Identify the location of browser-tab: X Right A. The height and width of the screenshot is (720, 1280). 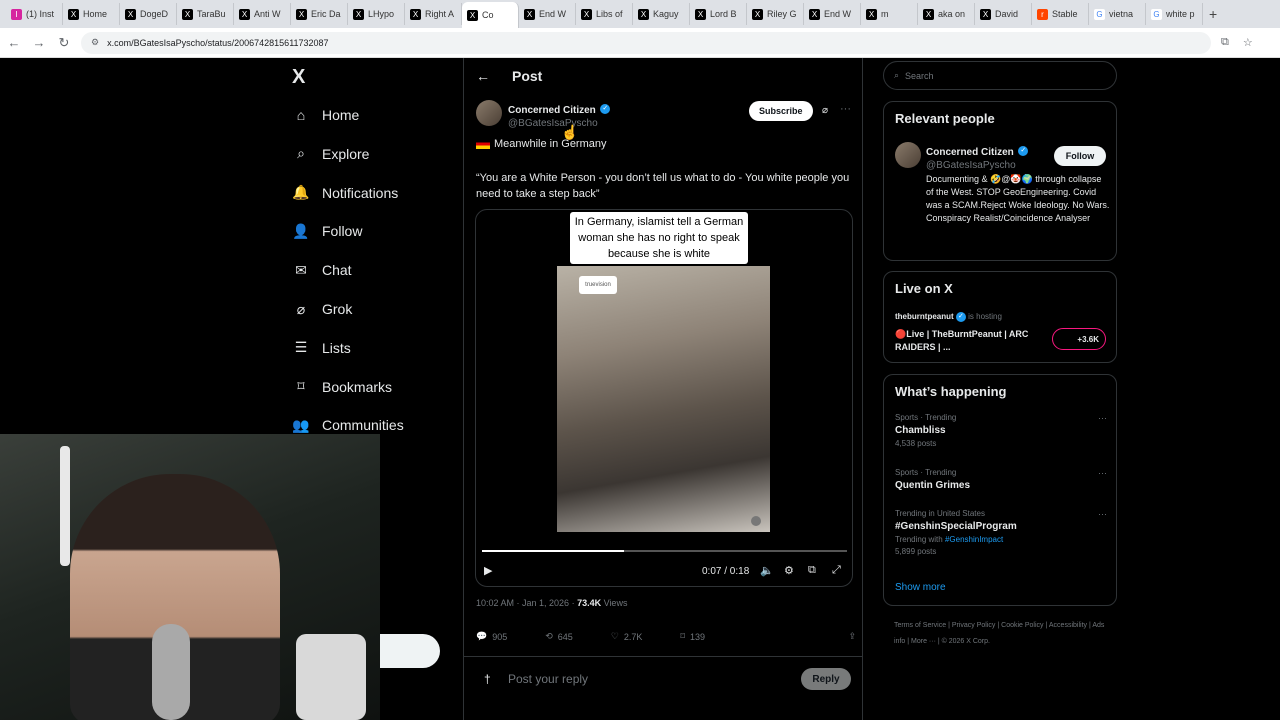
(433, 14).